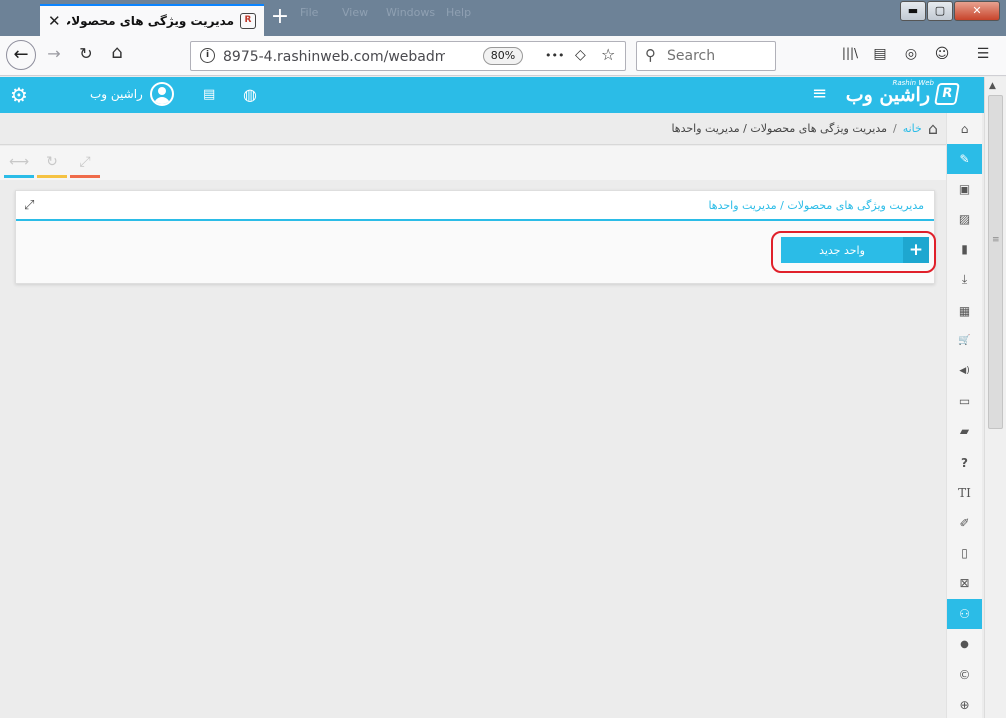 Image resolution: width=1006 pixels, height=718 pixels. What do you see at coordinates (911, 54) in the screenshot?
I see `extension-globe-icon: ◎` at bounding box center [911, 54].